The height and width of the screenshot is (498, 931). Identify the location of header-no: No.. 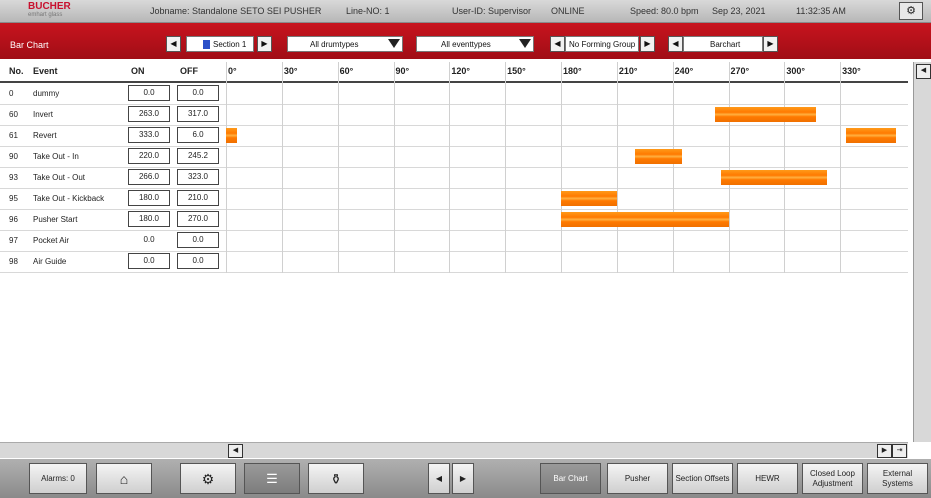
(16, 71).